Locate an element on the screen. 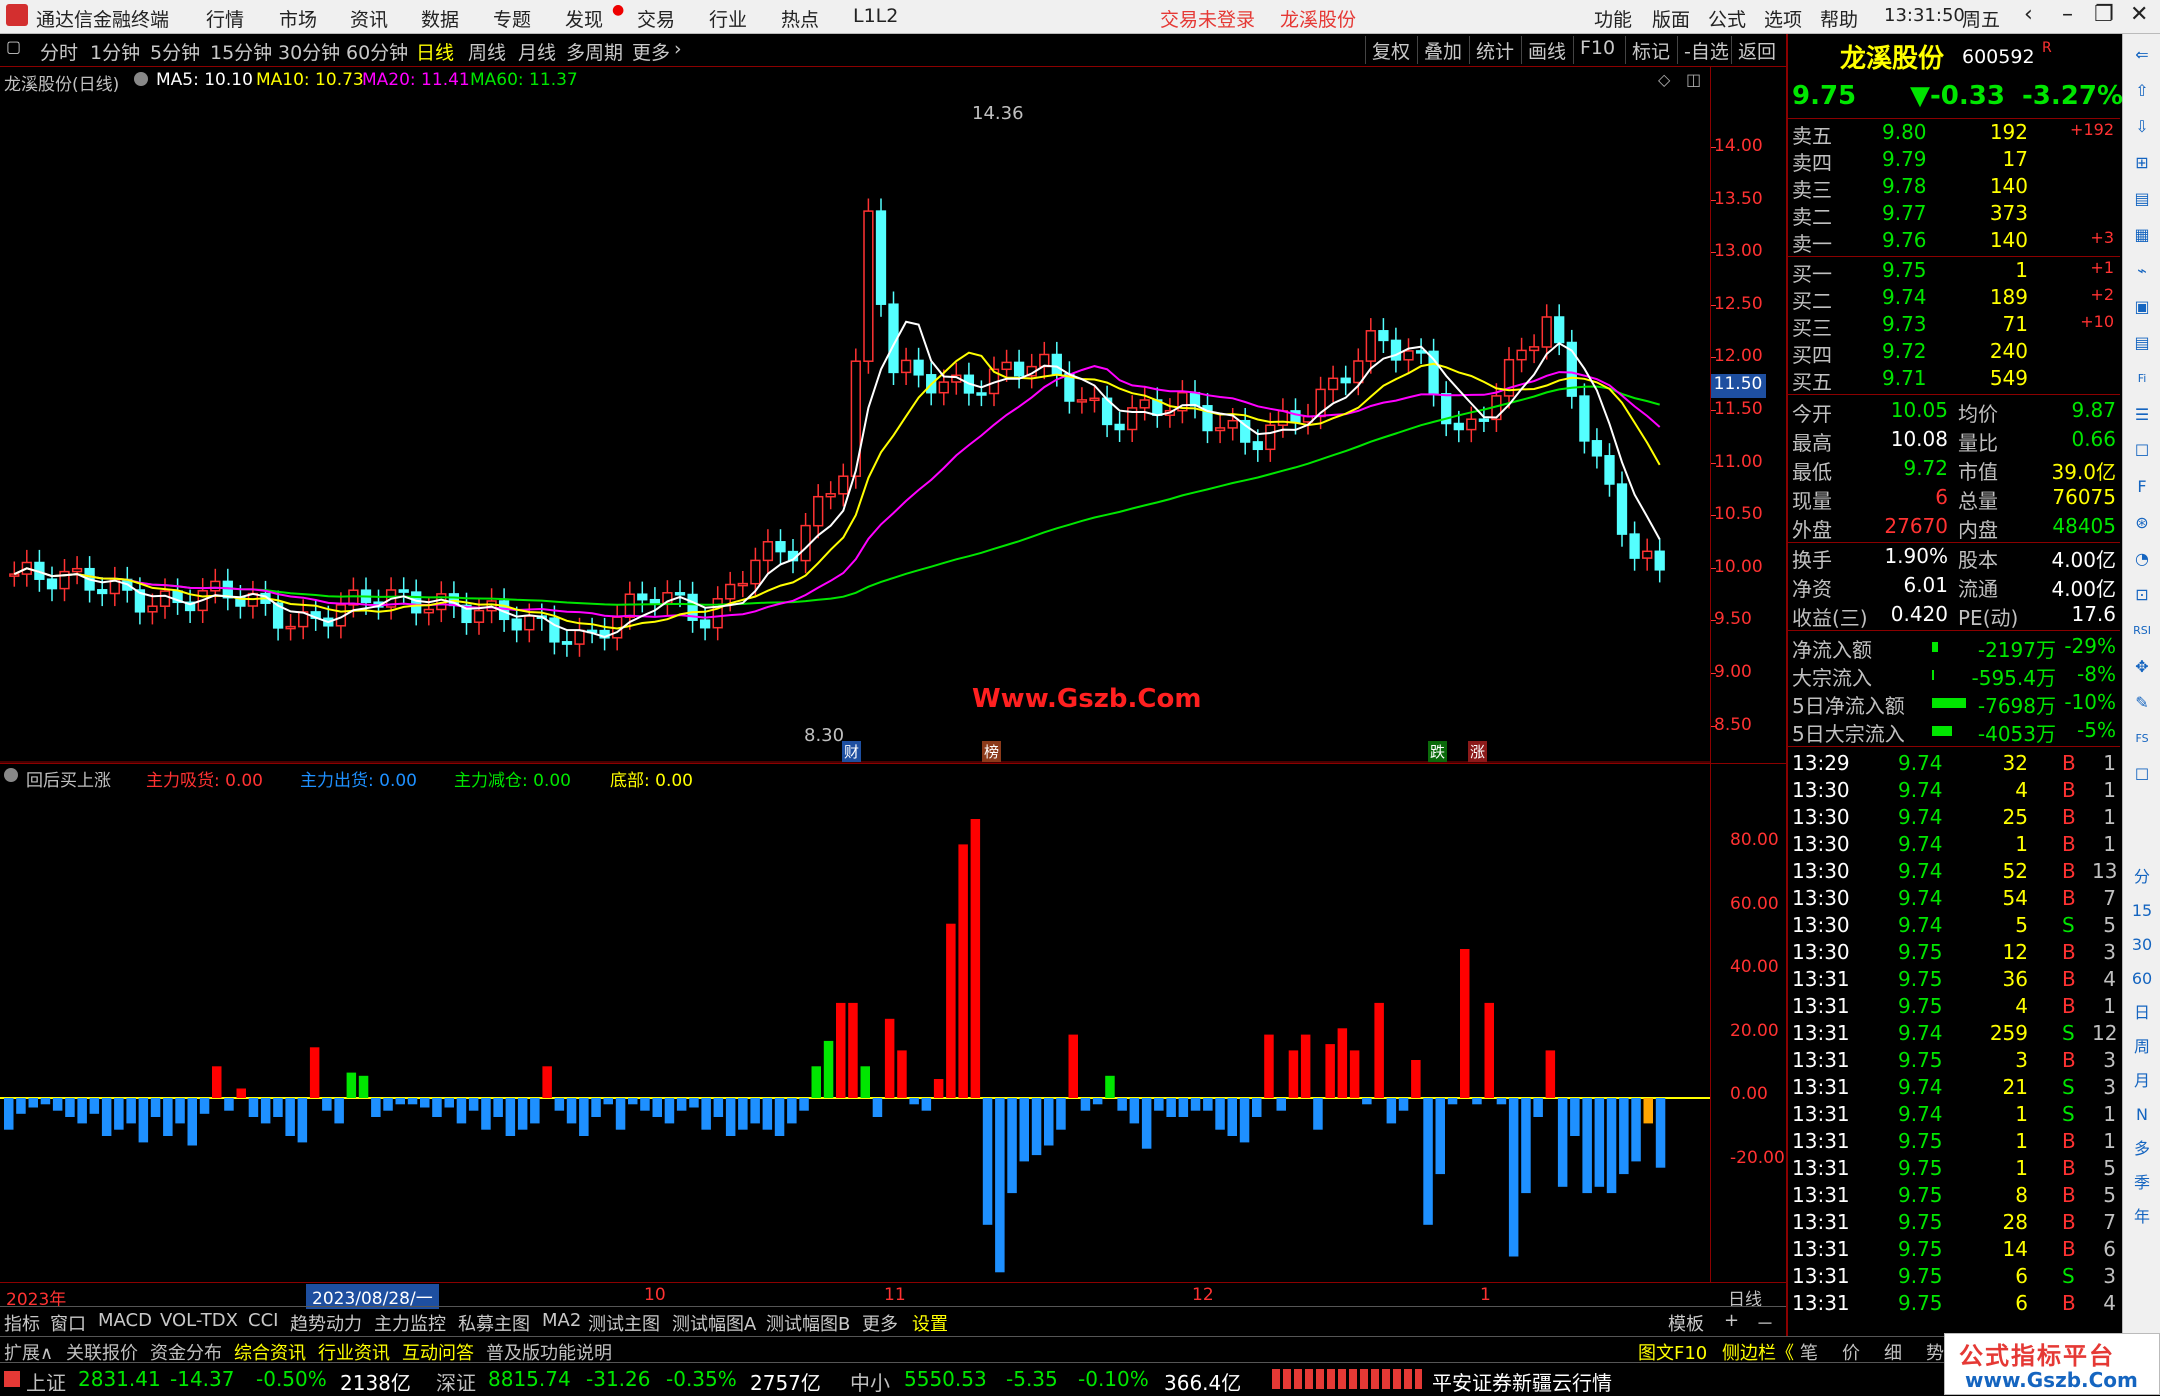 Image resolution: width=2160 pixels, height=1396 pixels. side-period-icon: N is located at coordinates (2142, 1115).